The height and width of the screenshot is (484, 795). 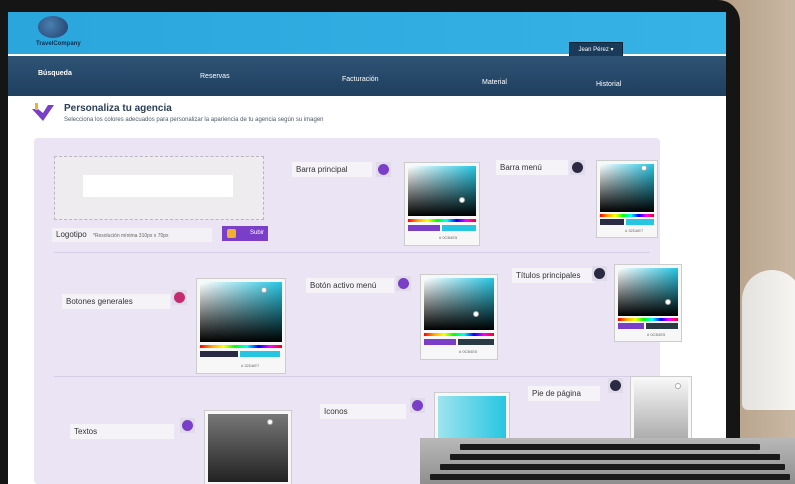 I want to click on iconos-swatch-box, so click(x=417, y=405).